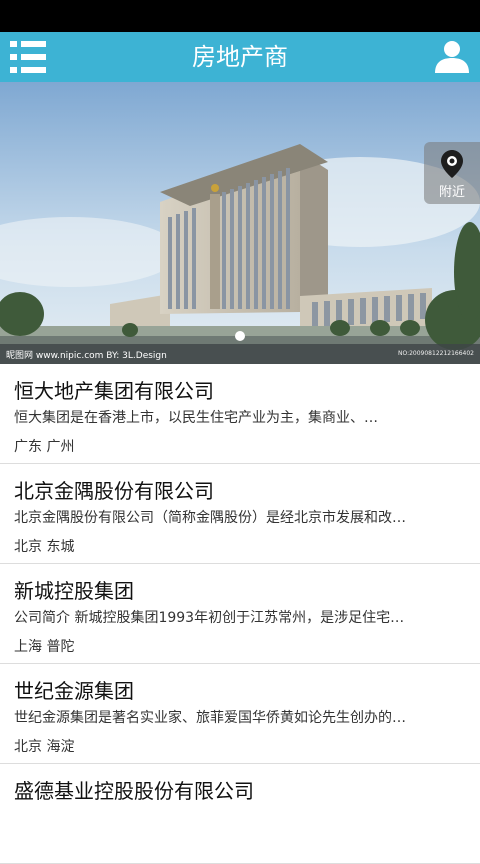 This screenshot has width=480, height=864. What do you see at coordinates (240, 16) in the screenshot?
I see `status-bar` at bounding box center [240, 16].